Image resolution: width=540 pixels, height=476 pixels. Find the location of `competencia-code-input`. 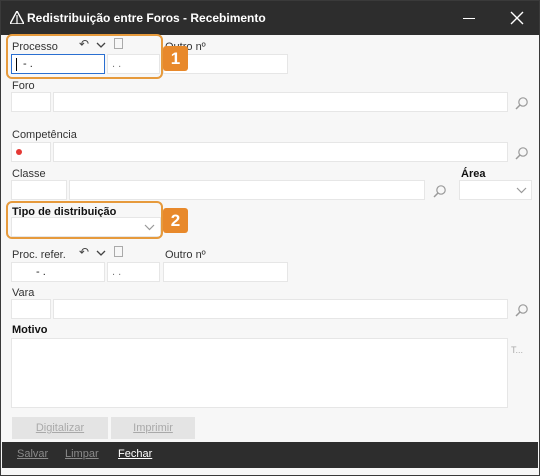

competencia-code-input is located at coordinates (31, 152).